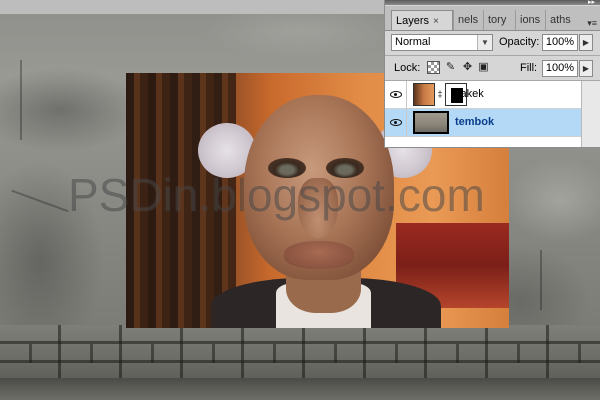 The height and width of the screenshot is (400, 600). I want to click on tab-label: tory, so click(497, 20).